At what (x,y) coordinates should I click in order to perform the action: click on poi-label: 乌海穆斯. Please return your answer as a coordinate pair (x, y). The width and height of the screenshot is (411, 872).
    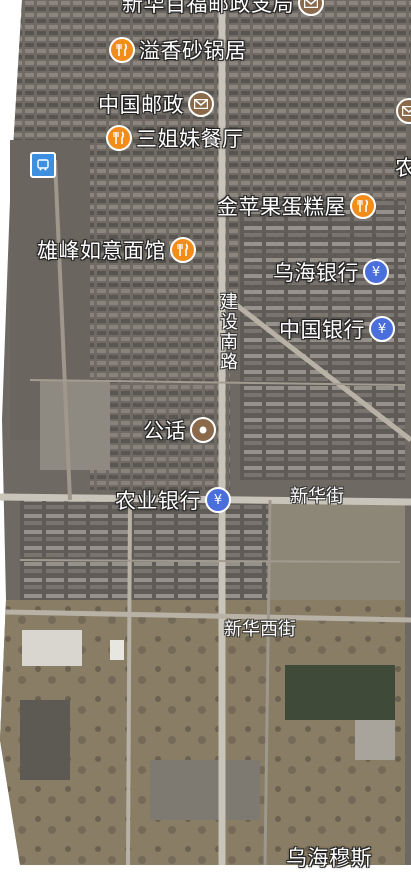
    Looking at the image, I should click on (329, 857).